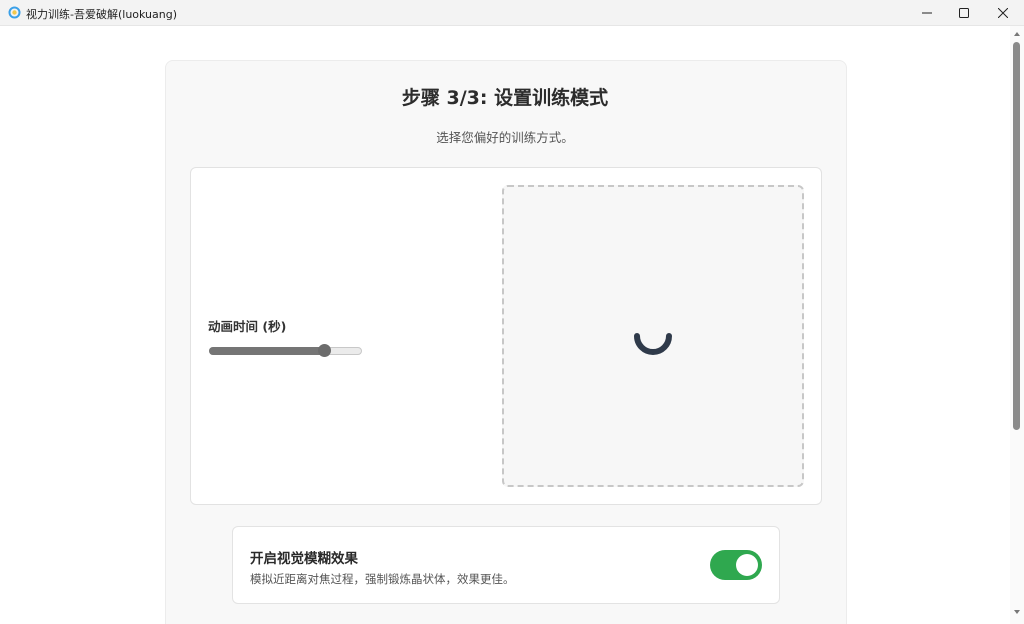 Image resolution: width=1024 pixels, height=624 pixels. What do you see at coordinates (102, 14) in the screenshot?
I see `window-title: 视力训练-吾爱破解(luokuang)` at bounding box center [102, 14].